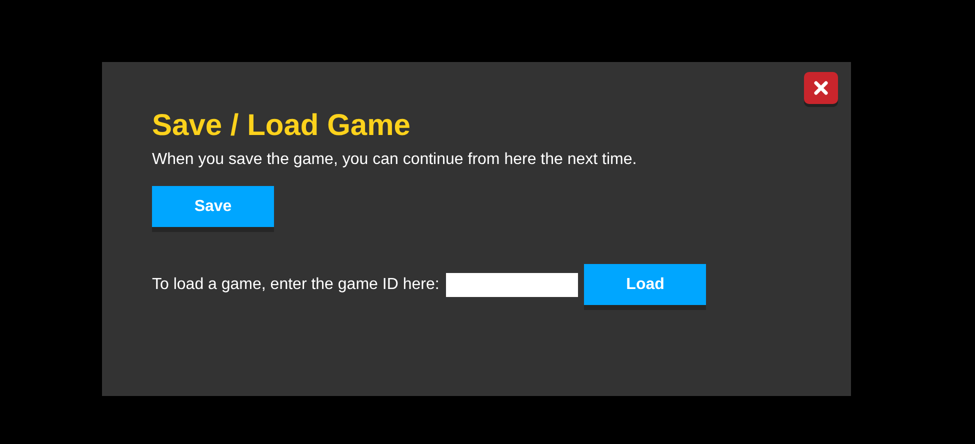  Describe the element at coordinates (213, 206) in the screenshot. I see `save-button: Save` at that location.